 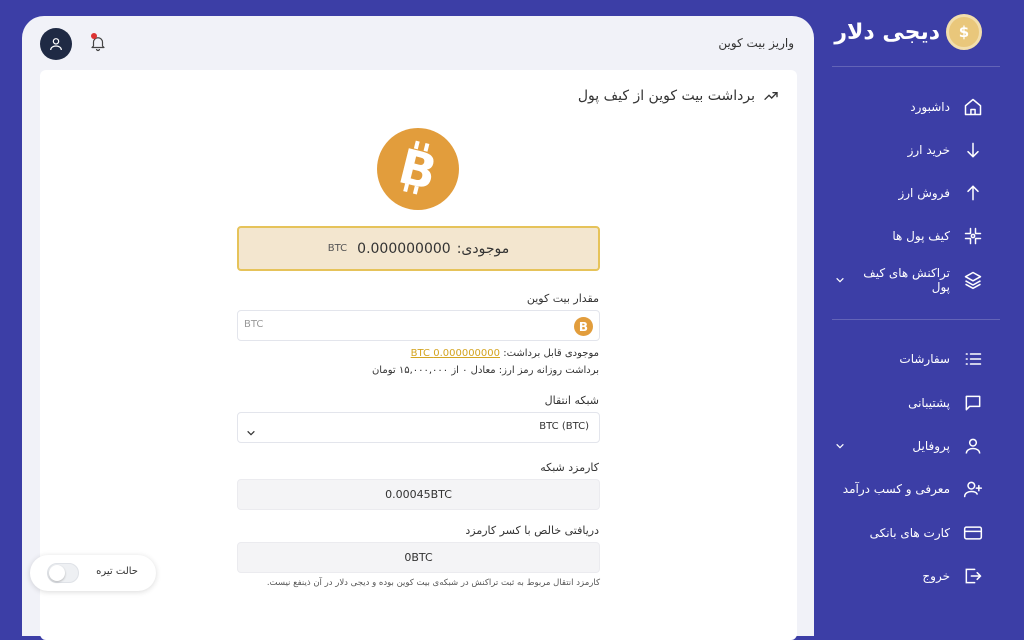 I want to click on sidebar-item-orders: سفارشات, so click(x=909, y=359).